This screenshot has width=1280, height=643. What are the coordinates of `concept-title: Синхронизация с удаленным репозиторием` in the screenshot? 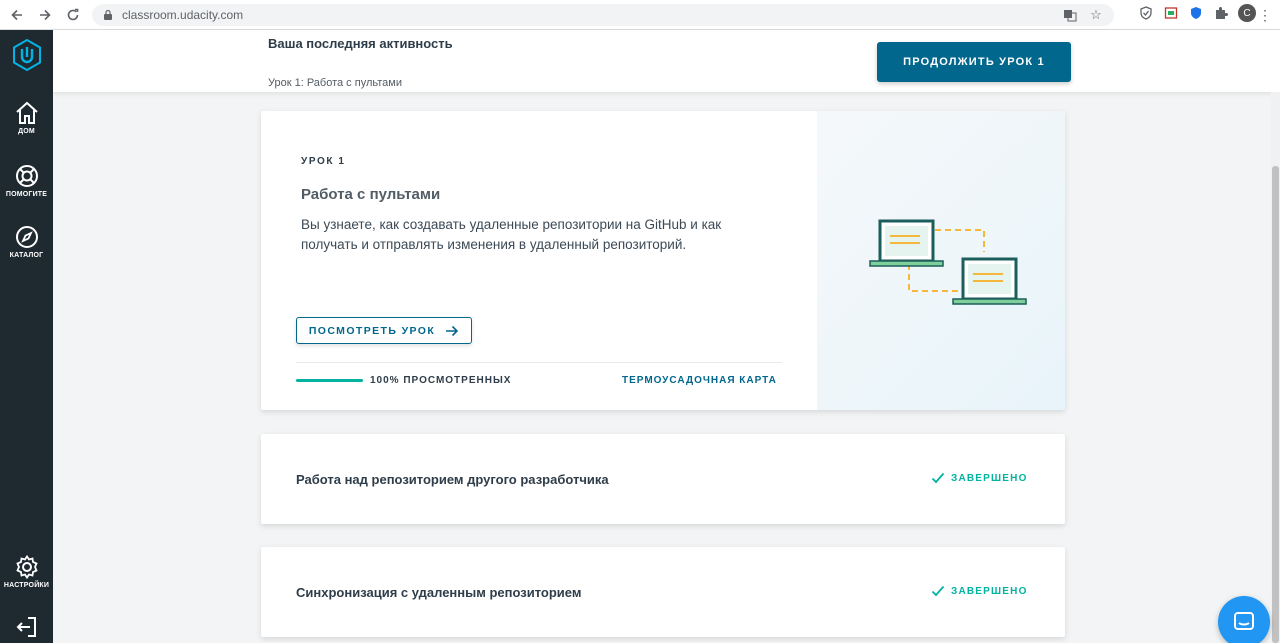 It's located at (439, 592).